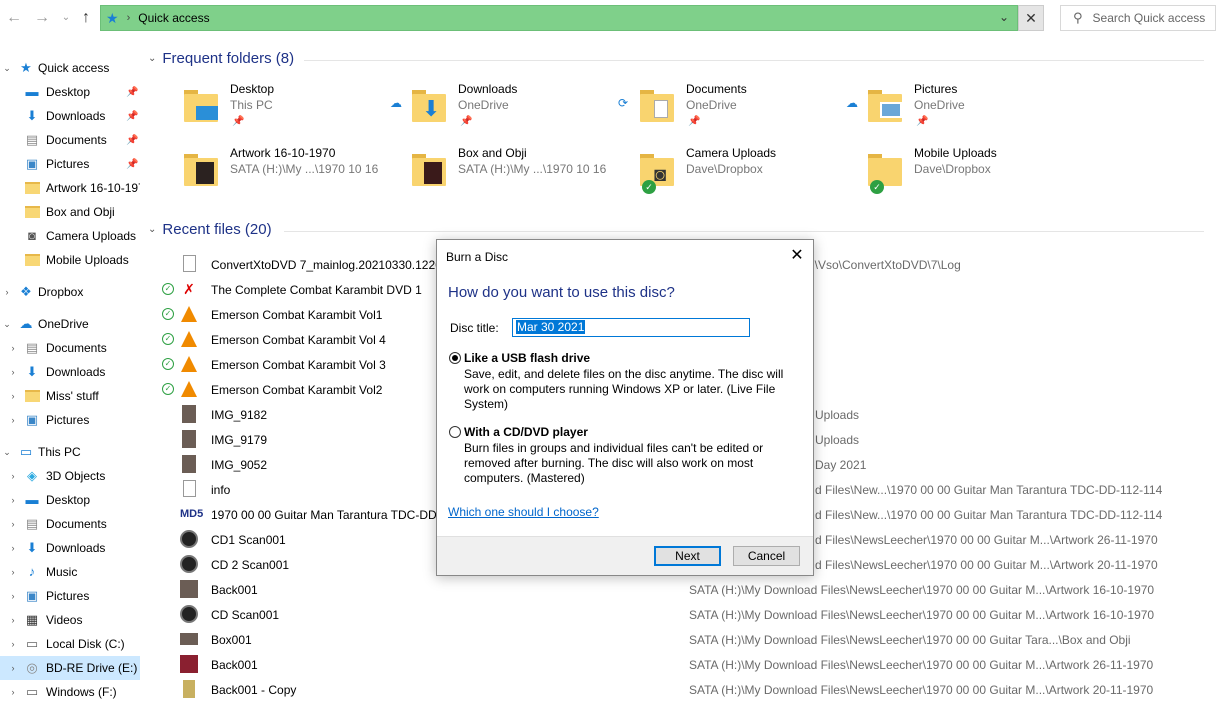  What do you see at coordinates (1004, 17) in the screenshot?
I see `address-dropdown-chevron-icon: ⌄` at bounding box center [1004, 17].